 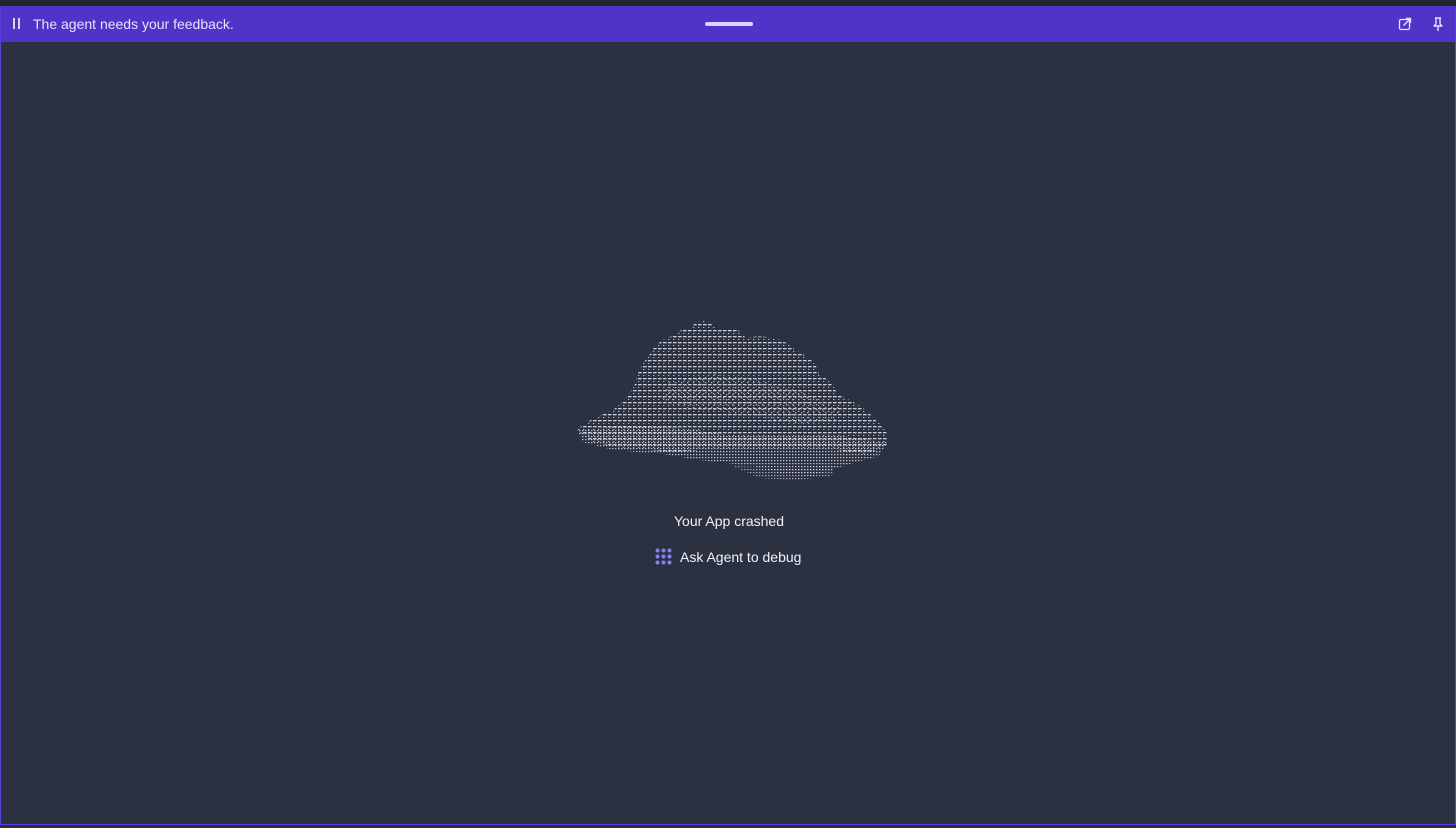 I want to click on crash-cloud-illustration, so click(x=733, y=400).